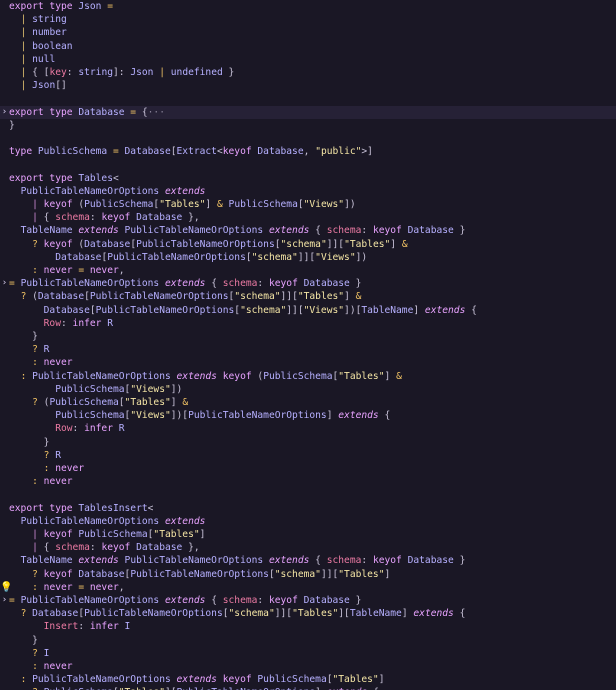 This screenshot has height=690, width=616. What do you see at coordinates (308, 59) in the screenshot?
I see `code-line: | null` at bounding box center [308, 59].